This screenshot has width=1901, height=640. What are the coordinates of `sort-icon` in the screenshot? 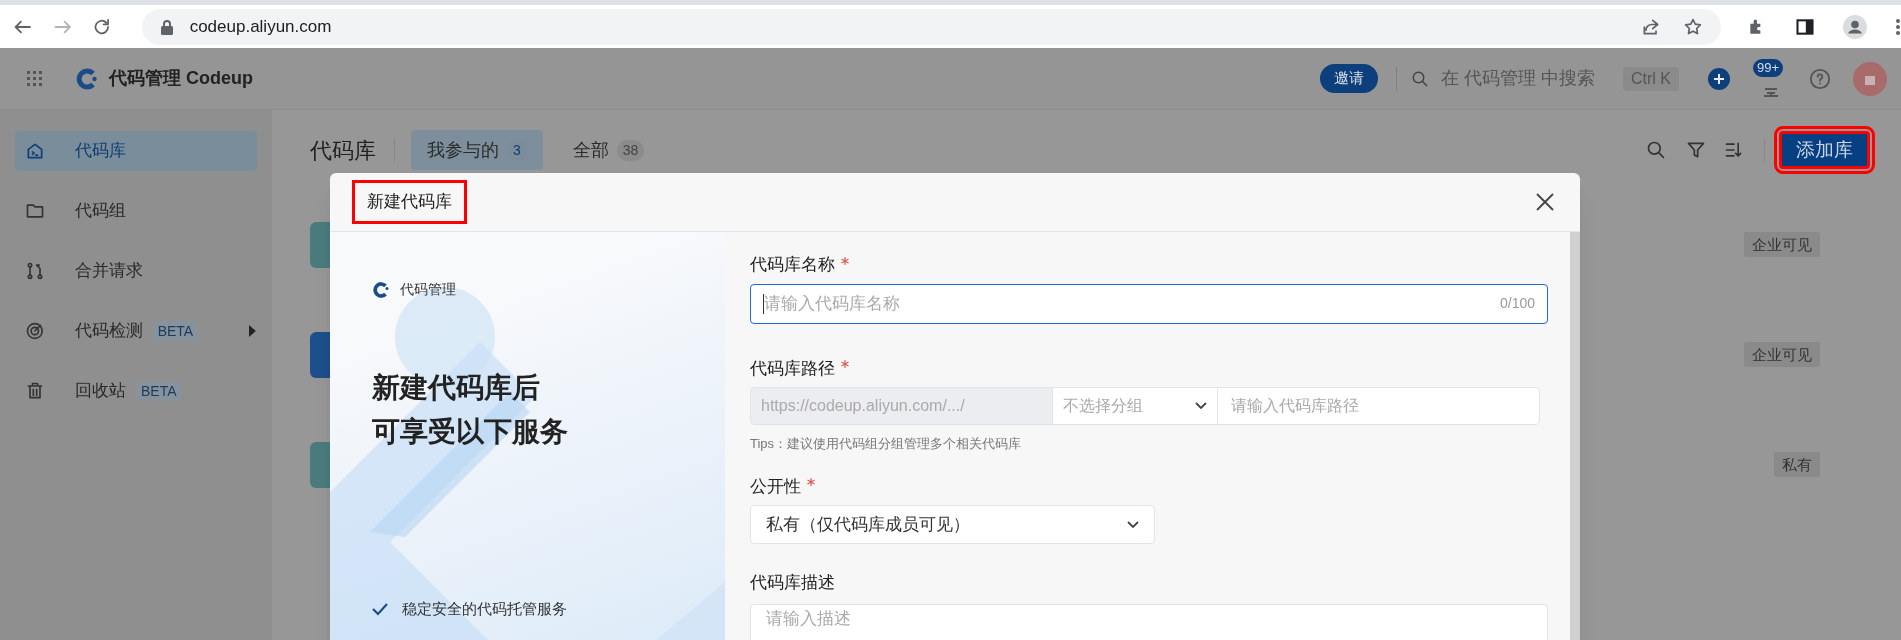 It's located at (1734, 150).